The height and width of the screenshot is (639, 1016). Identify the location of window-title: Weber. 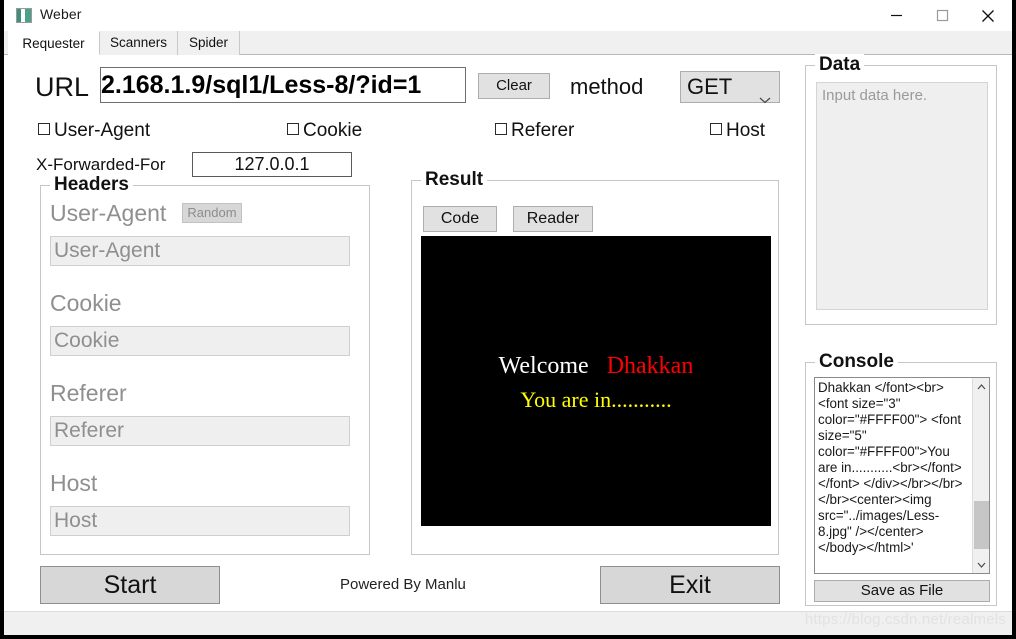
(61, 14).